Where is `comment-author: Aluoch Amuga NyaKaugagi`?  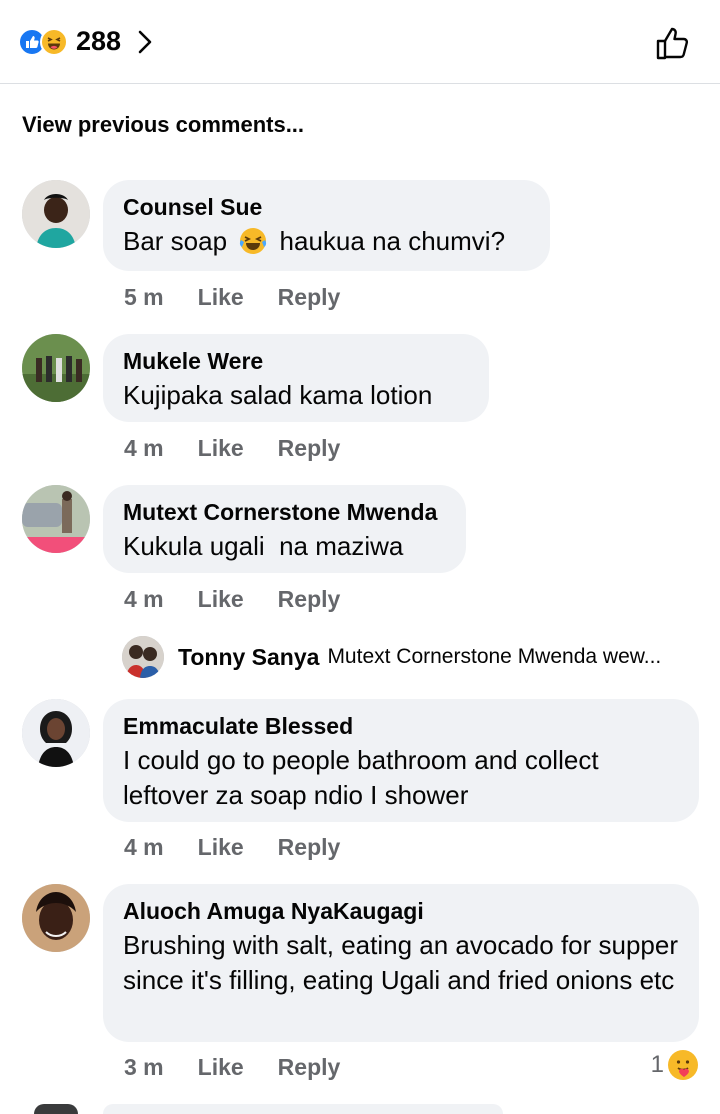 comment-author: Aluoch Amuga NyaKaugagi is located at coordinates (401, 911).